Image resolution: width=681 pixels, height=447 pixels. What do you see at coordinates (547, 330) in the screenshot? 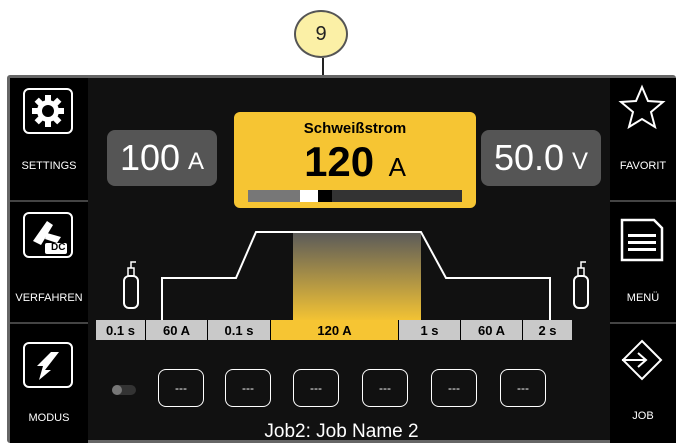
I see `seg-post-gas: 2 s` at bounding box center [547, 330].